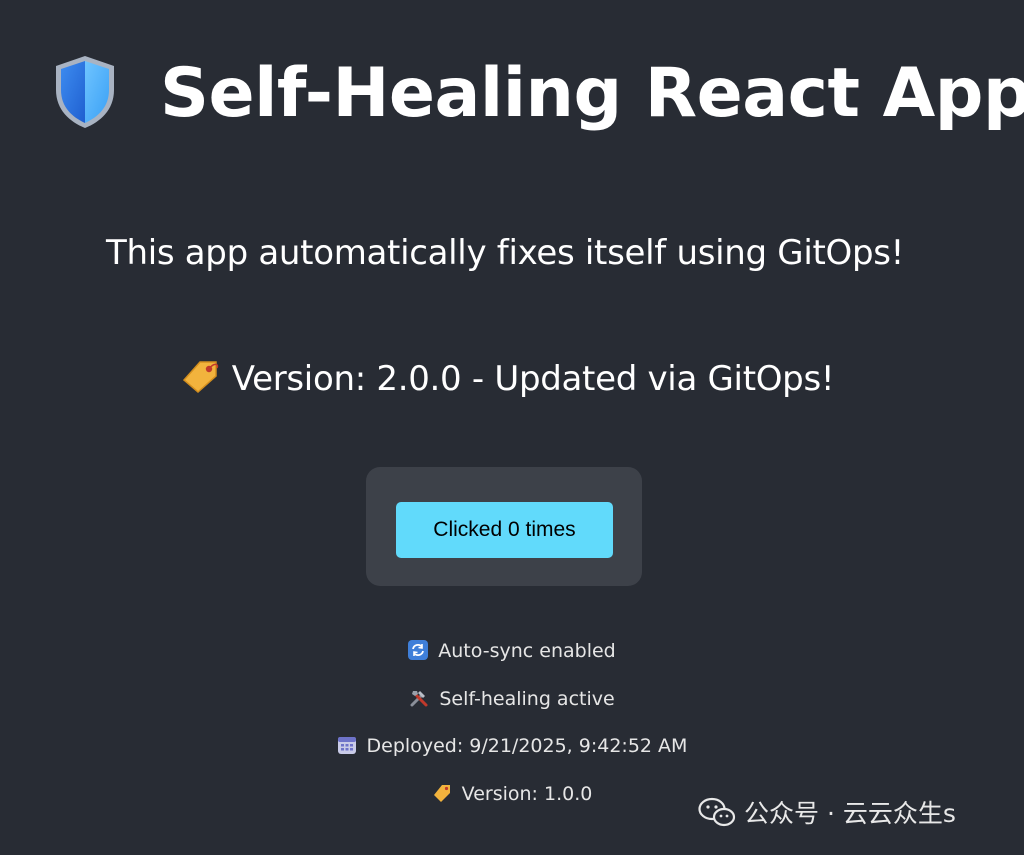  What do you see at coordinates (419, 699) in the screenshot?
I see `tools-icon` at bounding box center [419, 699].